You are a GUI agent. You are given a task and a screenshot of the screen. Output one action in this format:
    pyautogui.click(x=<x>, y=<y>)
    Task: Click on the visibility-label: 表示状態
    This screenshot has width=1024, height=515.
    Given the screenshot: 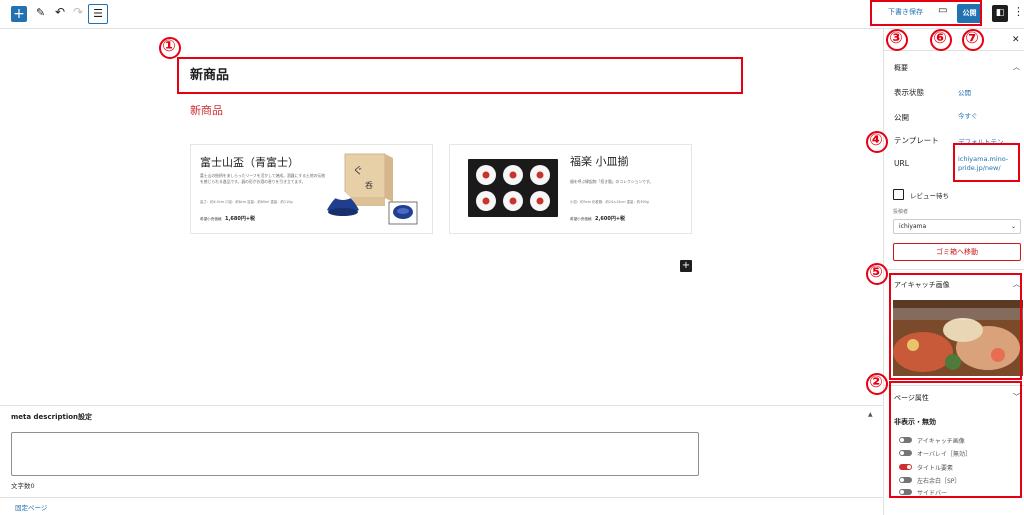 What is the action you would take?
    pyautogui.click(x=909, y=92)
    